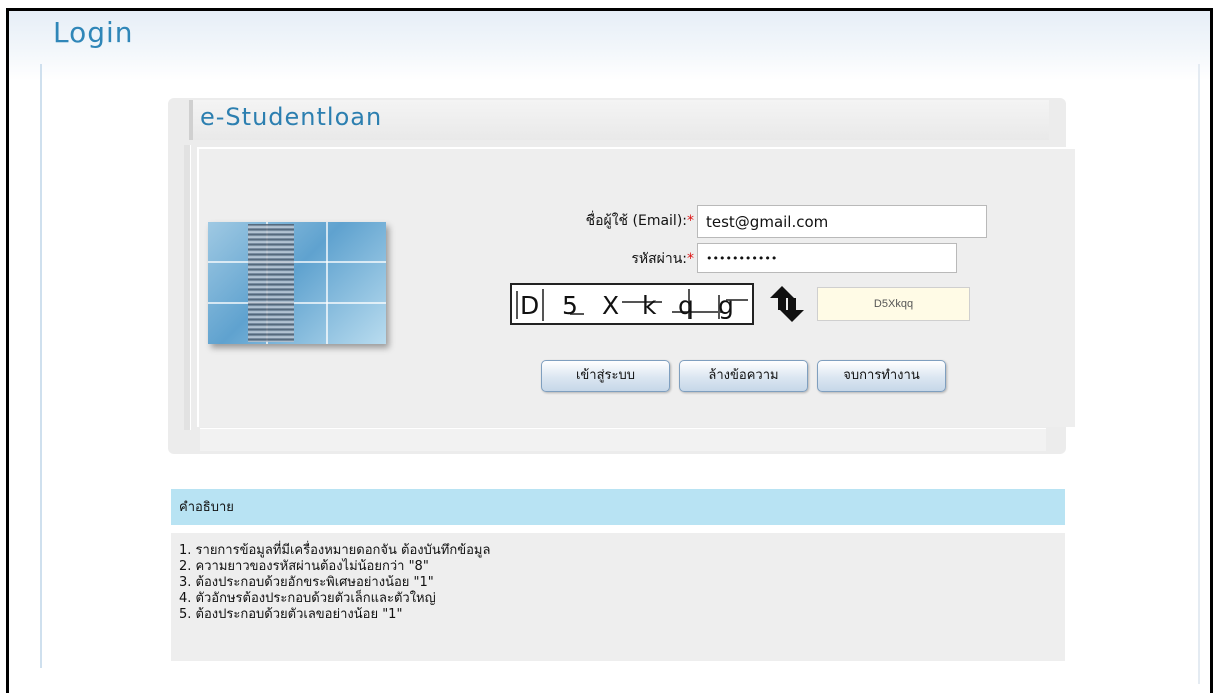 Image resolution: width=1220 pixels, height=693 pixels. What do you see at coordinates (1199, 374) in the screenshot?
I see `right-divider` at bounding box center [1199, 374].